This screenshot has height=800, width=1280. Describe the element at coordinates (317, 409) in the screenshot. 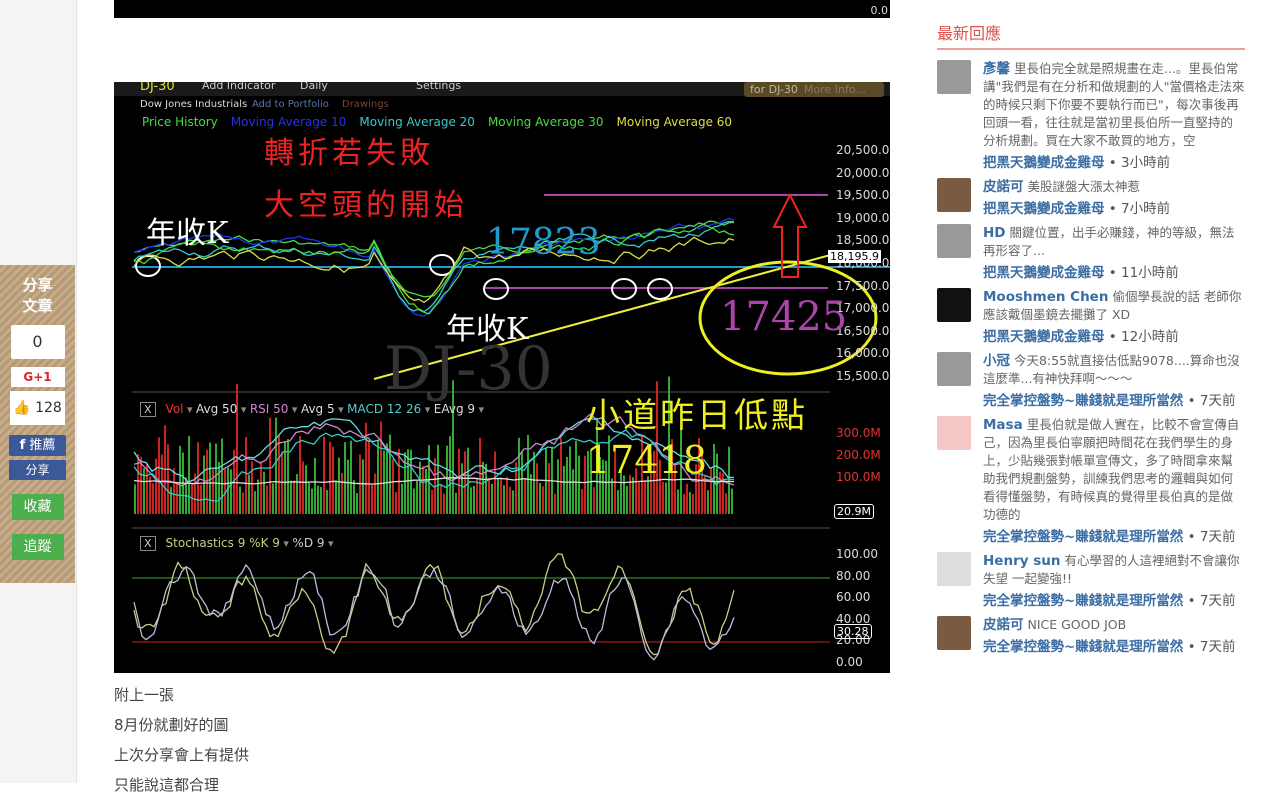

I see `legend-item: Avg 5` at that location.